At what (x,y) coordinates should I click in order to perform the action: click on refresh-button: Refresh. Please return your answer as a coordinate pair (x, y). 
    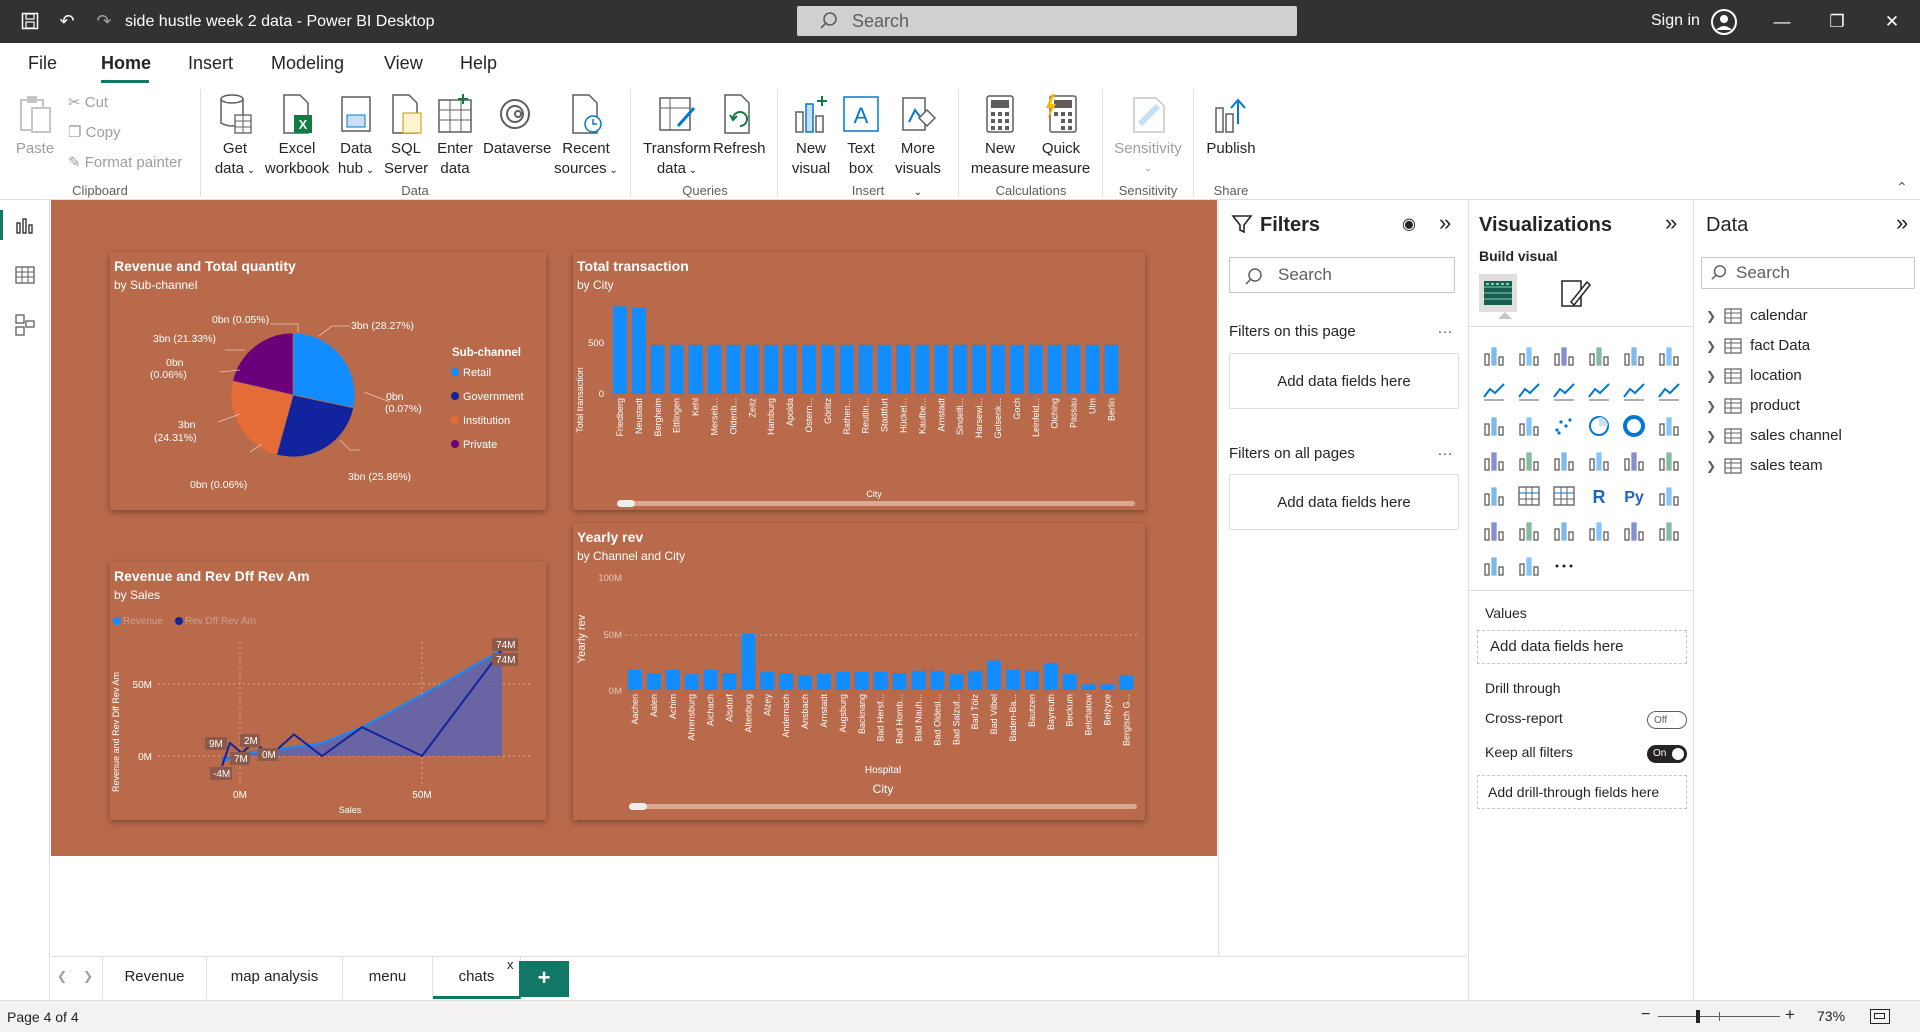
    Looking at the image, I should click on (739, 126).